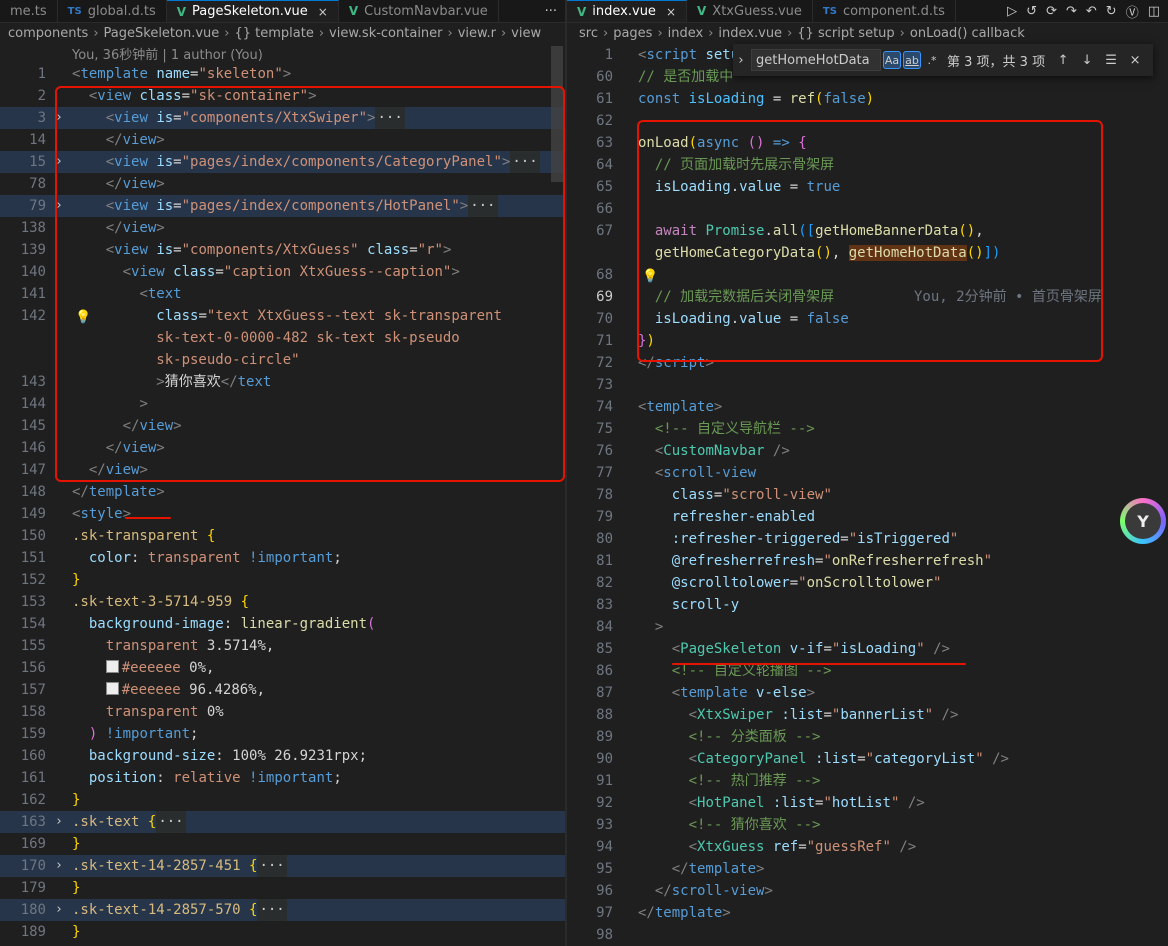 The image size is (1168, 946). What do you see at coordinates (867, 825) in the screenshot?
I see `code-line: 93 <!-- 猜你喜欢 -->` at bounding box center [867, 825].